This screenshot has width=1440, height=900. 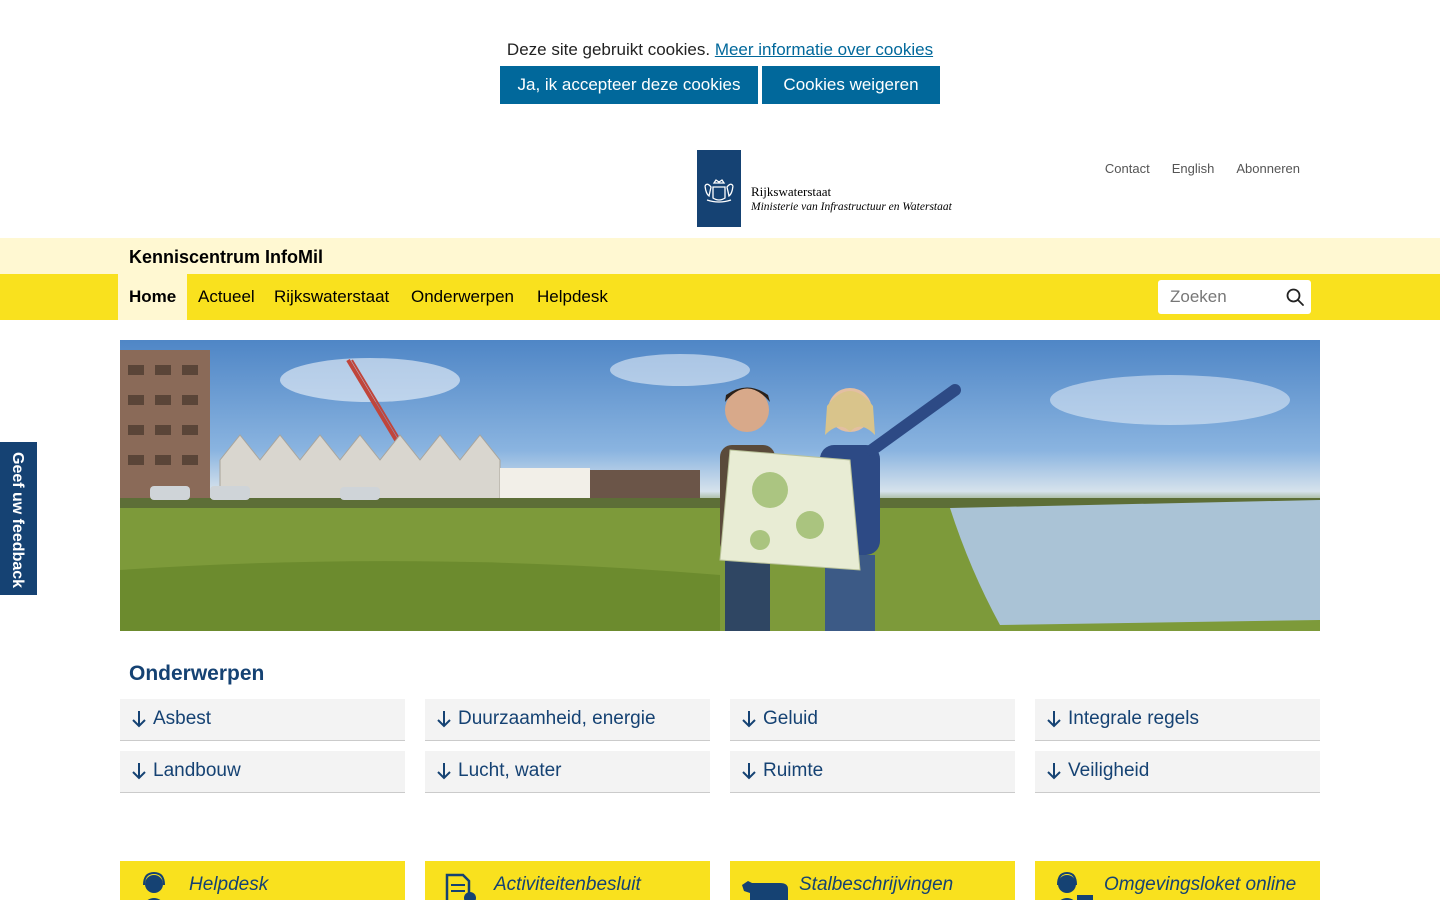 I want to click on topic-label: Integrale regels, so click(x=1133, y=718).